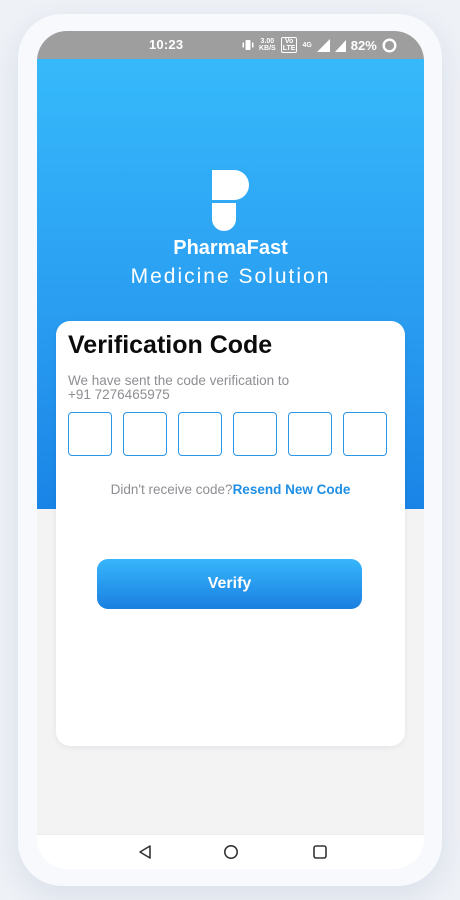 This screenshot has height=900, width=460. I want to click on otp-input-row, so click(227, 434).